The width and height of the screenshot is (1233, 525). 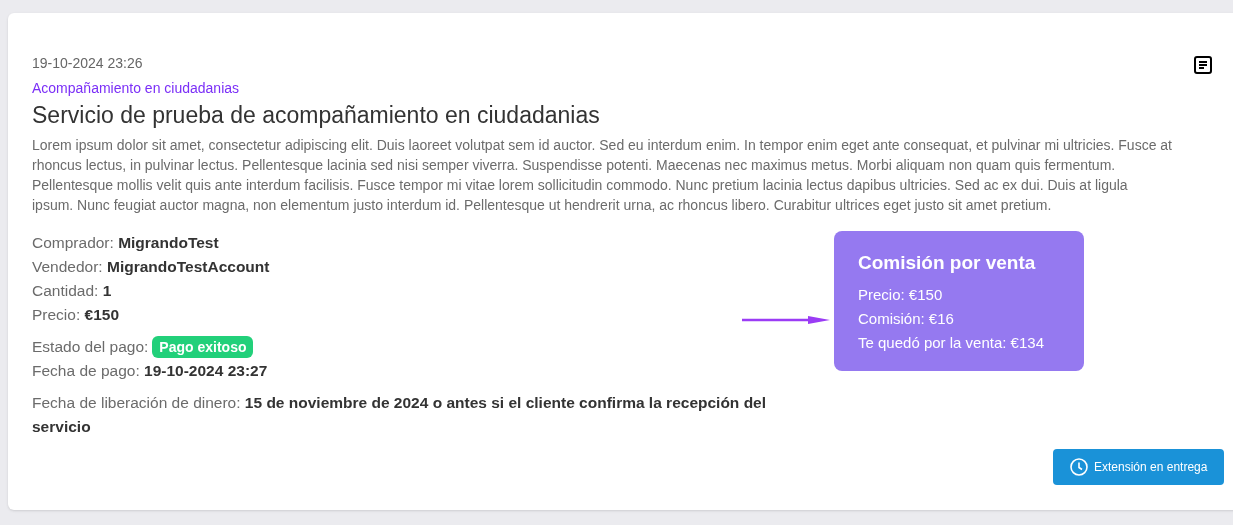 I want to click on detail-line: Vendedor: MigrandoTestAccount, so click(x=151, y=267).